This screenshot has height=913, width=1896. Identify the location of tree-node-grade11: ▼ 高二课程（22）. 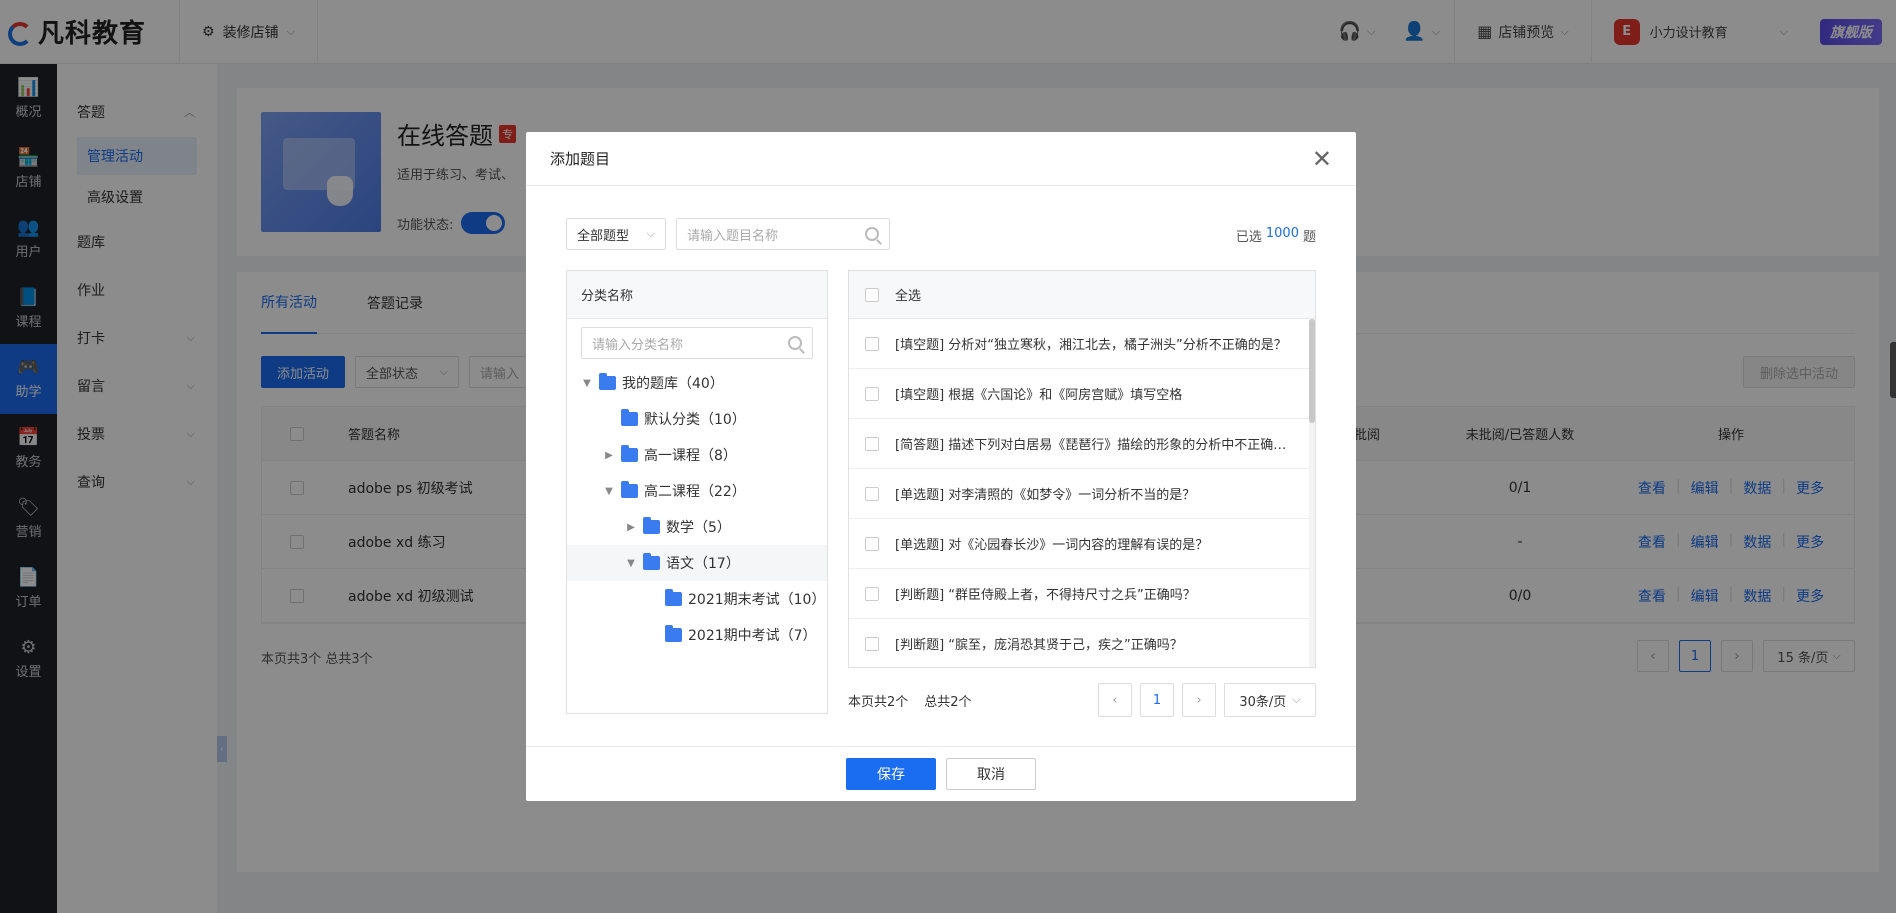
(697, 491).